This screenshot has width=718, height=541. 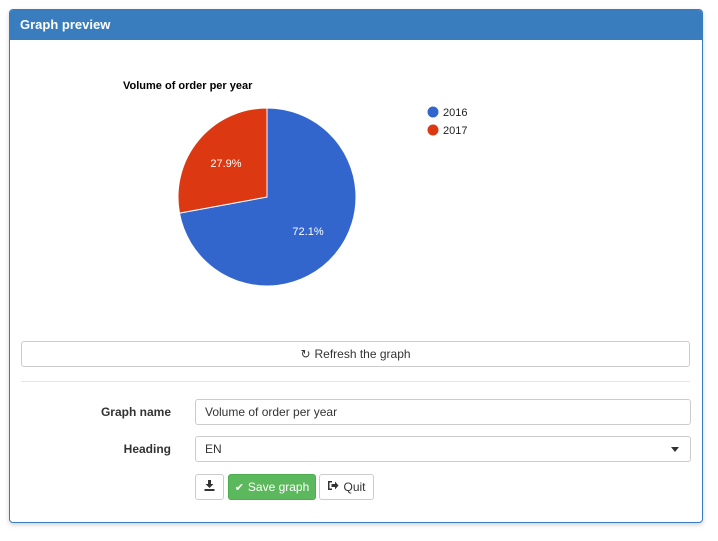 I want to click on pie-slice-label-2016: 72.1%, so click(x=307, y=232).